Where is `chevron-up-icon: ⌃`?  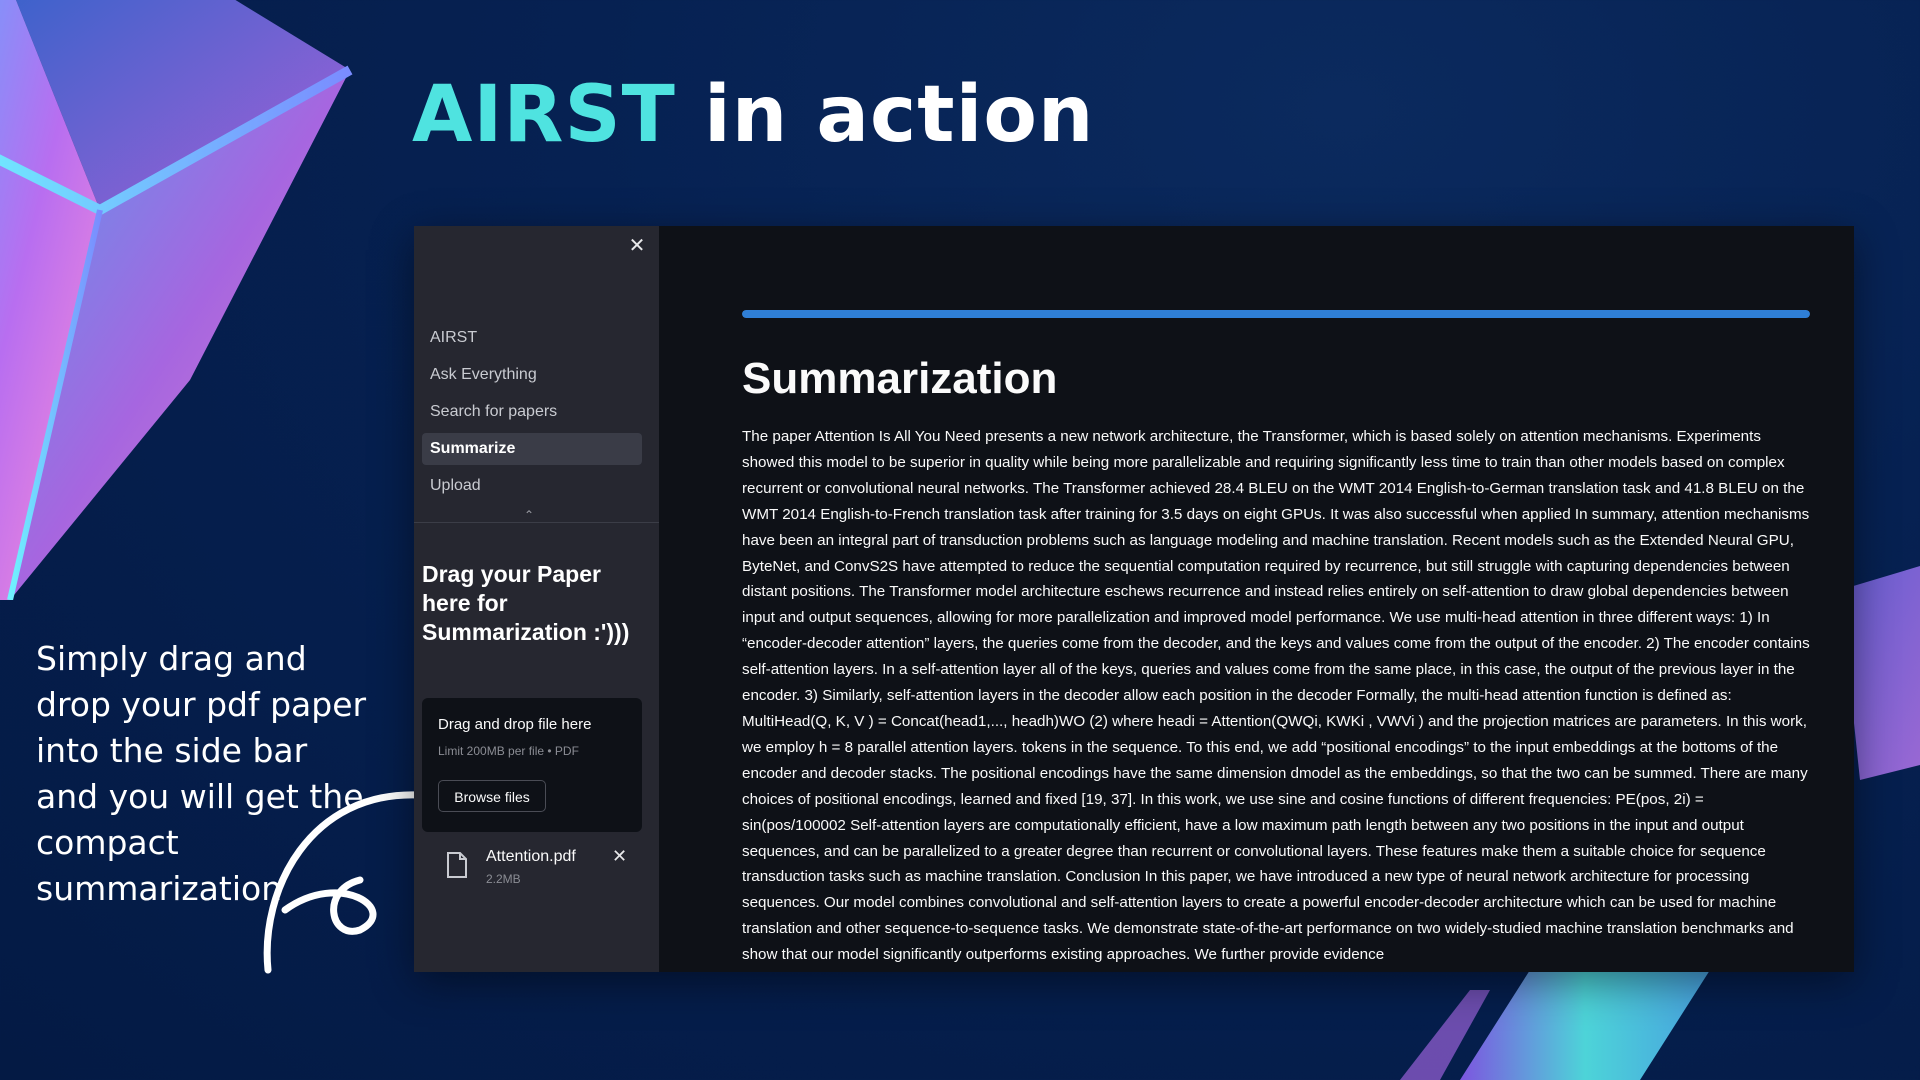
chevron-up-icon: ⌃ is located at coordinates (529, 515).